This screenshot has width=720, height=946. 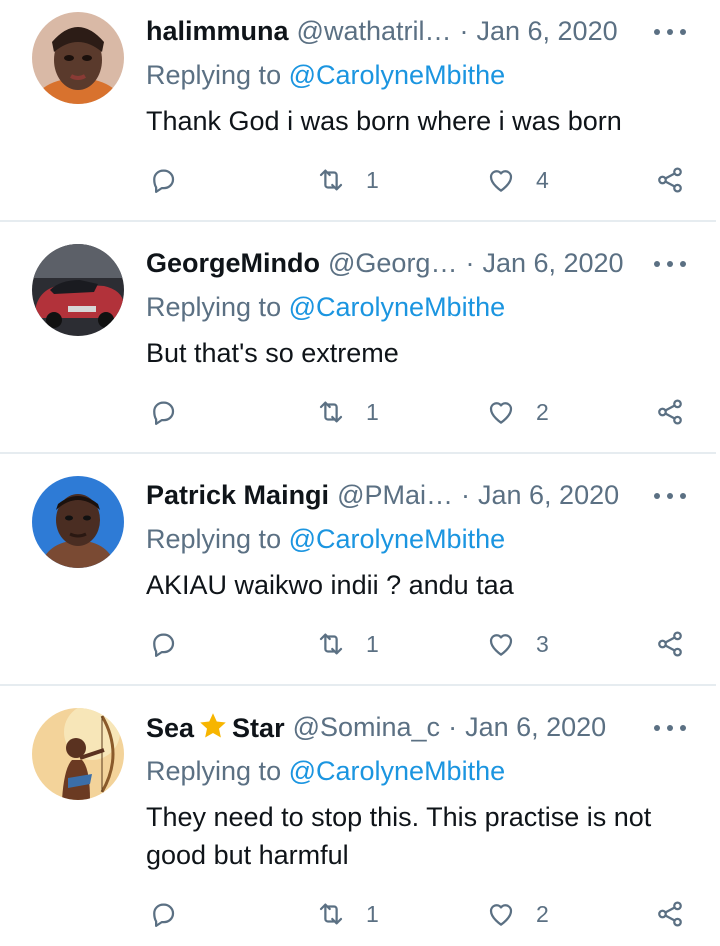 What do you see at coordinates (170, 727) in the screenshot?
I see `display-name-prefix: Sea` at bounding box center [170, 727].